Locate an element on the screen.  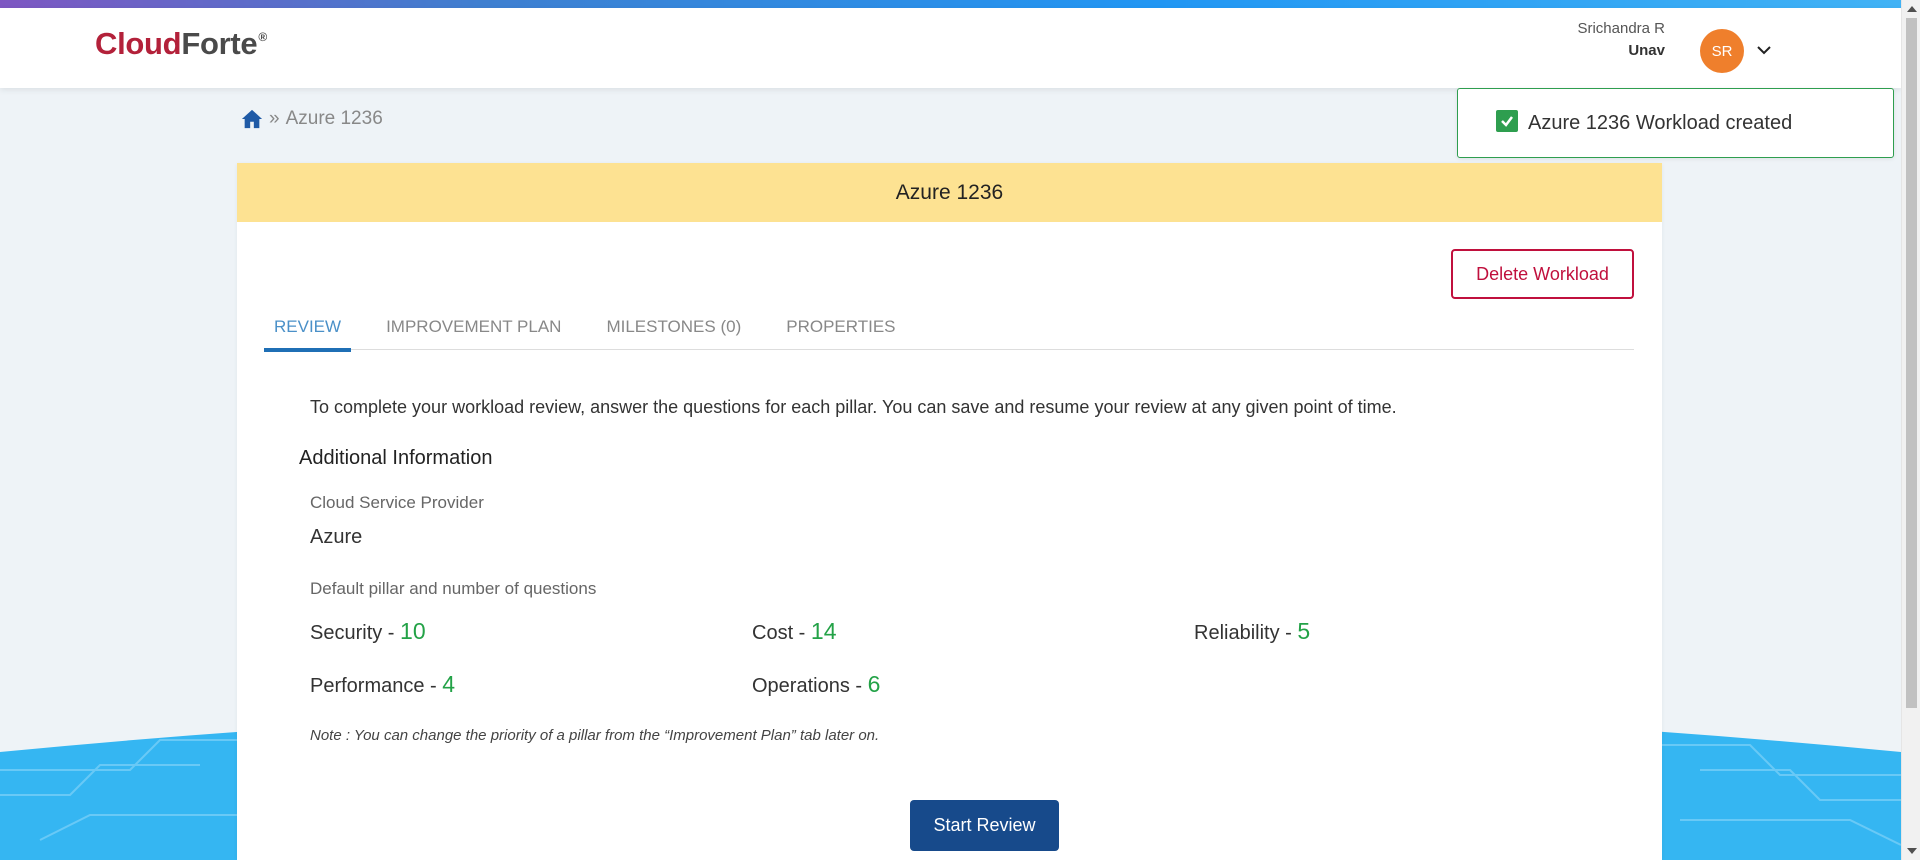
top-header: CloudForte® Srichandra R Unav SR is located at coordinates (950, 48).